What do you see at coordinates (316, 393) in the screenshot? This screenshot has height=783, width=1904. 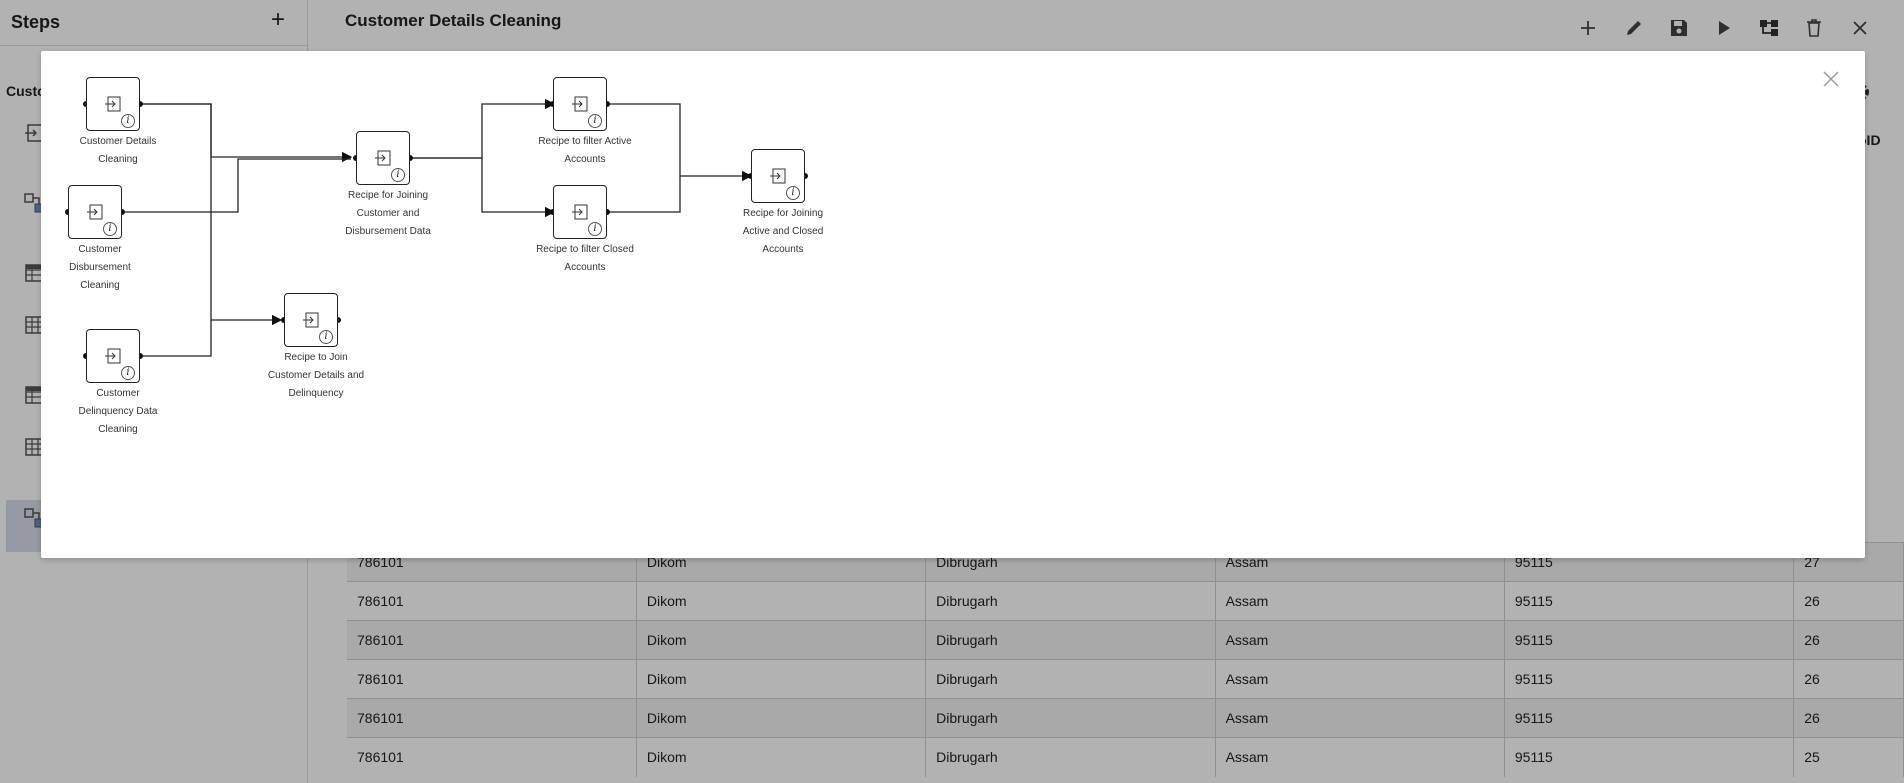 I see `flow-node-label-line: Delinquency` at bounding box center [316, 393].